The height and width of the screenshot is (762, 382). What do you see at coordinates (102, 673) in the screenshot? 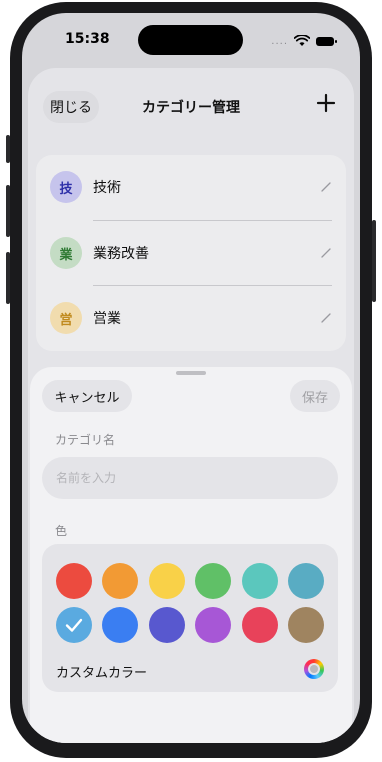
I see `custom-color-label: カスタムカラー` at bounding box center [102, 673].